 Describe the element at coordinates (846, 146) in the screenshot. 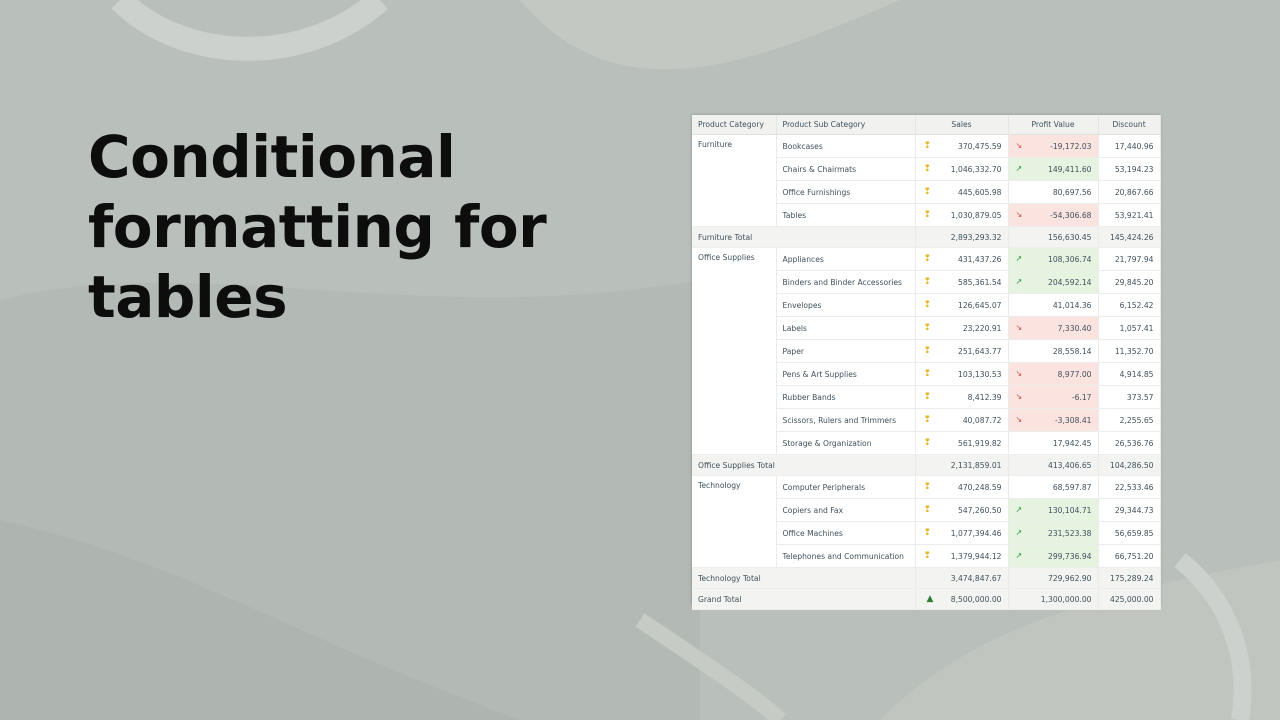

I see `sub-category-cell: Bookcases` at that location.